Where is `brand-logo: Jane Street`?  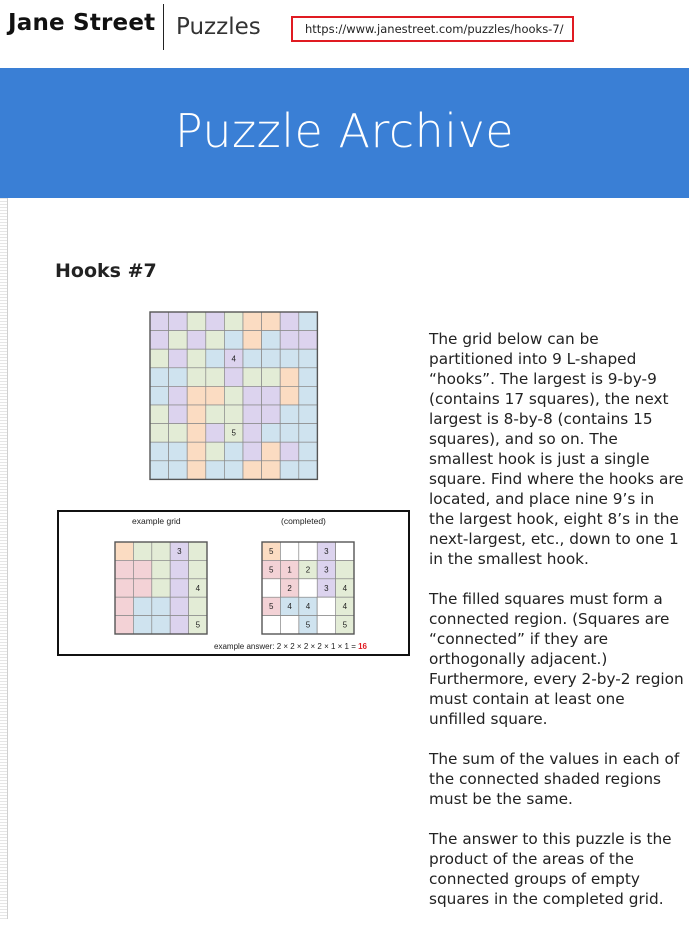 brand-logo: Jane Street is located at coordinates (81, 23).